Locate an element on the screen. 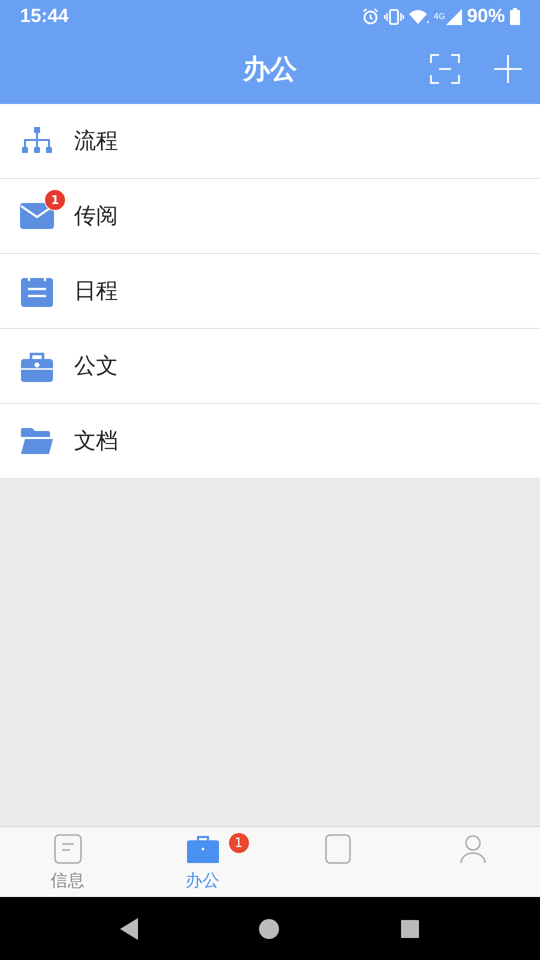  menu-item: 文档 is located at coordinates (270, 441).